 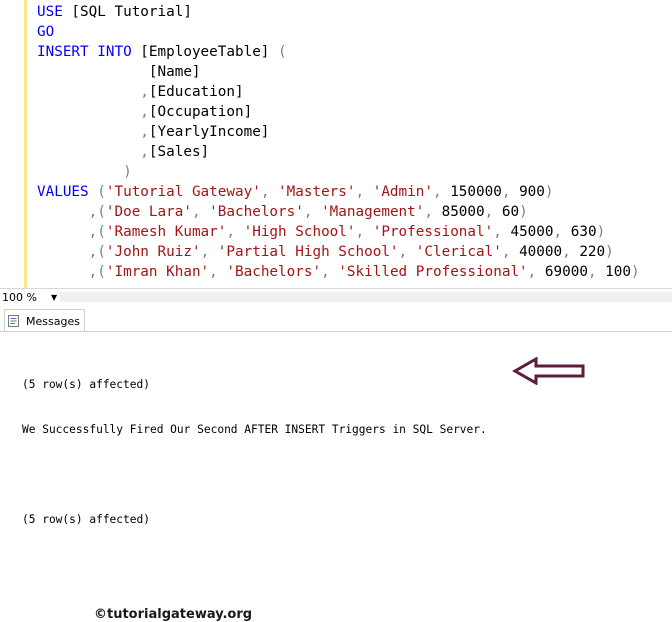 What do you see at coordinates (338, 172) in the screenshot?
I see `code-line: )` at bounding box center [338, 172].